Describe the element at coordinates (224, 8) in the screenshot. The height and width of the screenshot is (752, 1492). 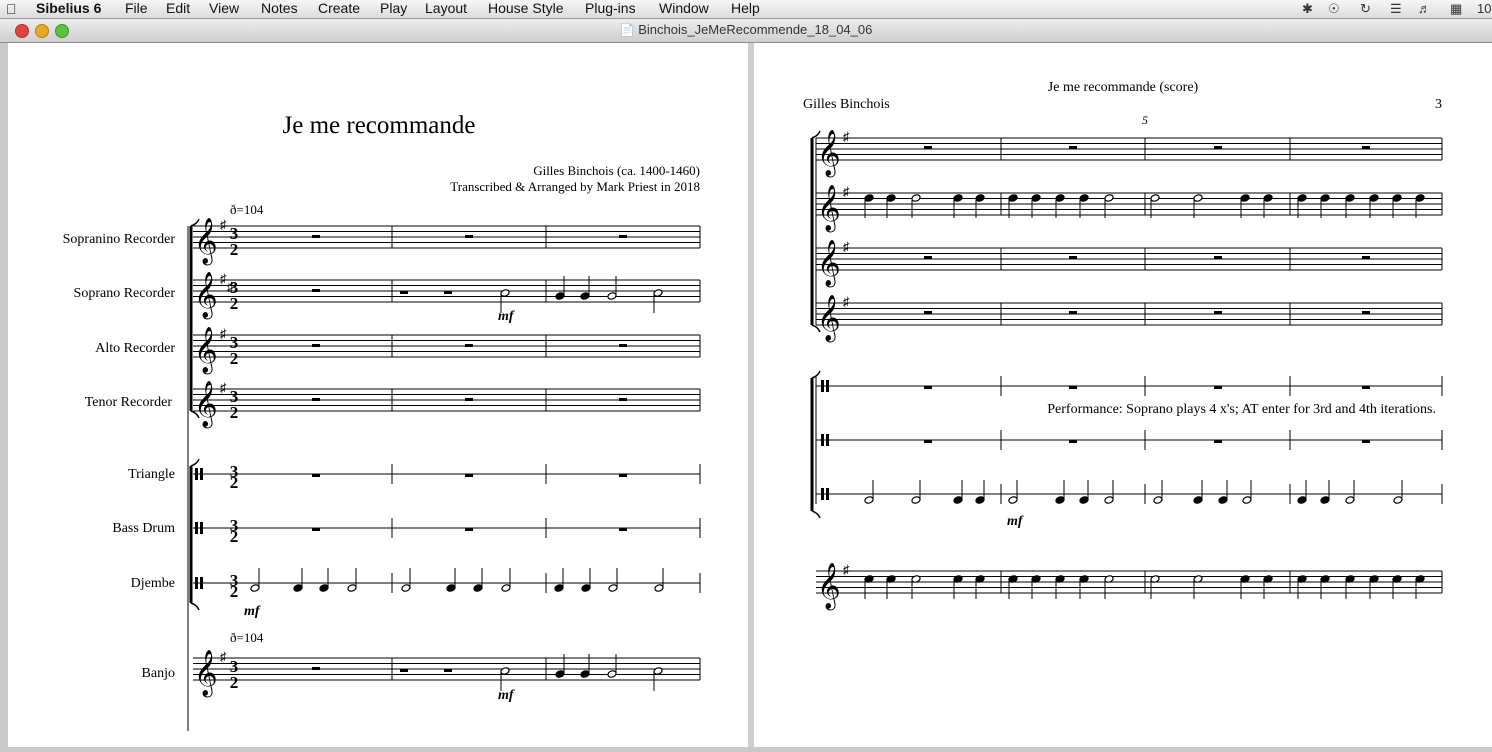
I see `menu-view: View` at that location.